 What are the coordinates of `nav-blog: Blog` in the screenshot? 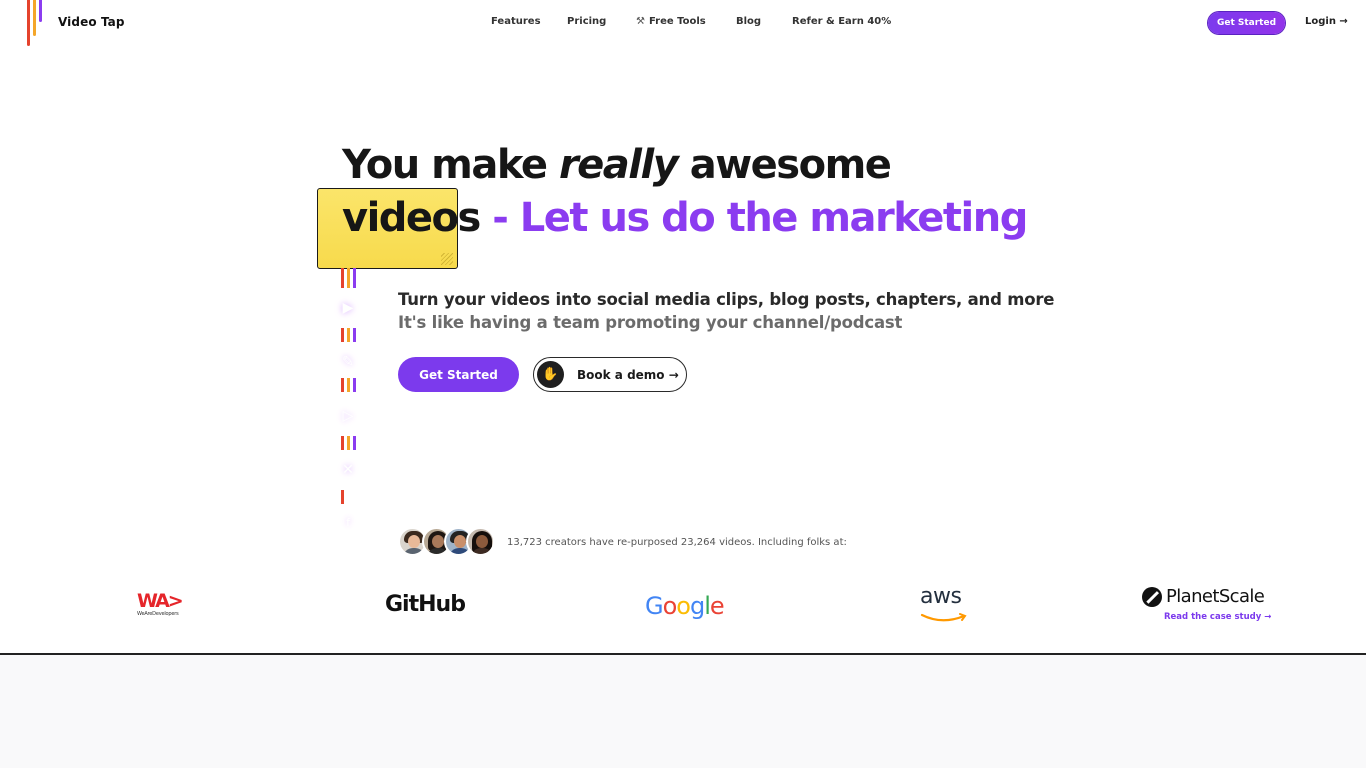 It's located at (748, 21).